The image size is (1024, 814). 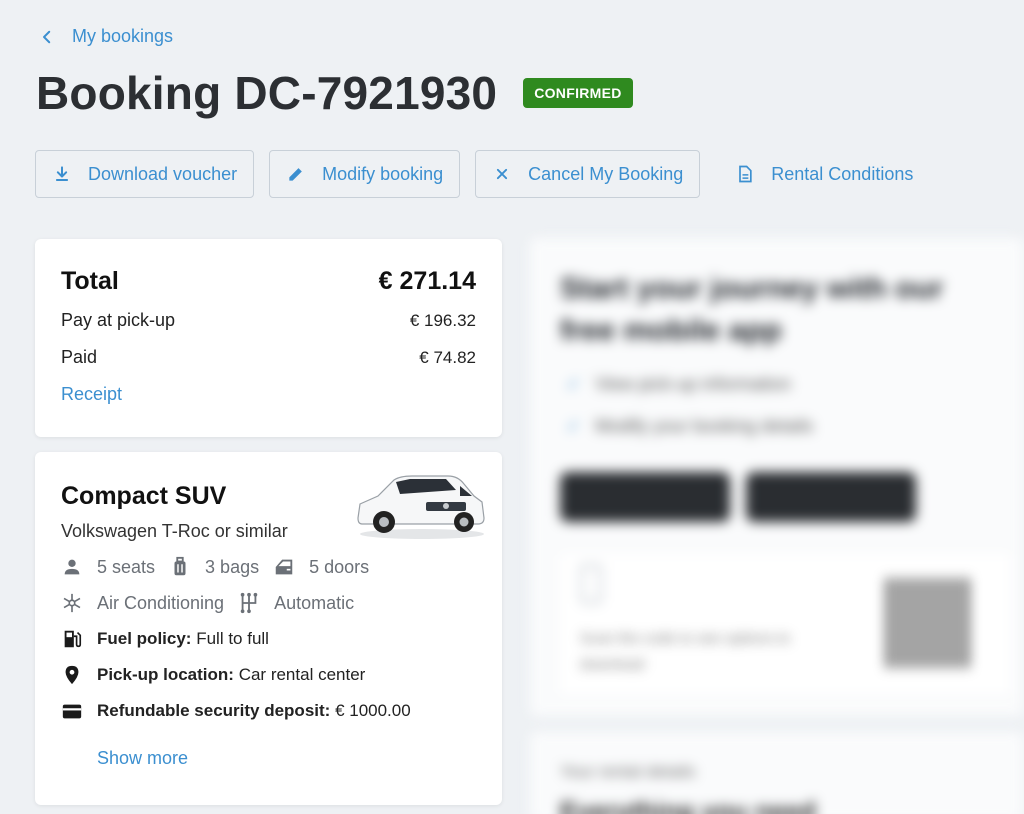 I want to click on snowflake-icon, so click(x=72, y=603).